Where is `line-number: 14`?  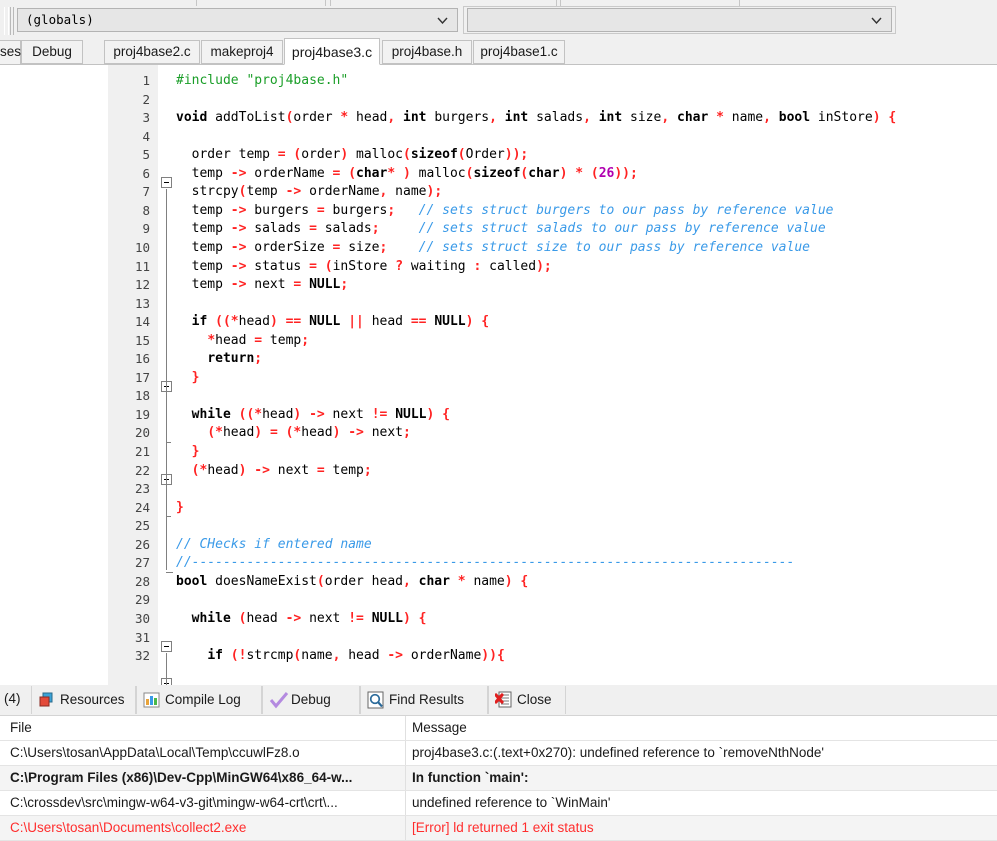
line-number: 14 is located at coordinates (142, 322).